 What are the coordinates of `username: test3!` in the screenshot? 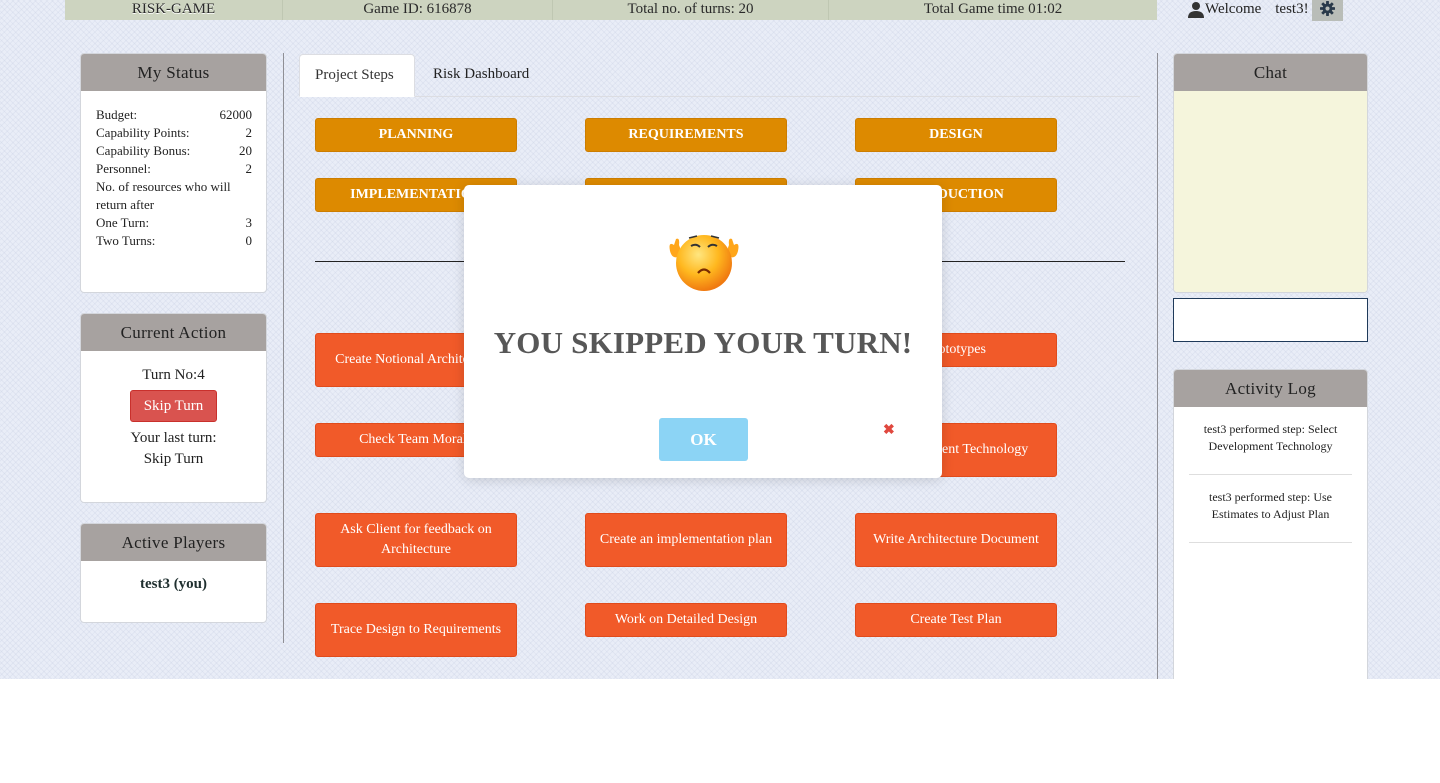 It's located at (1292, 9).